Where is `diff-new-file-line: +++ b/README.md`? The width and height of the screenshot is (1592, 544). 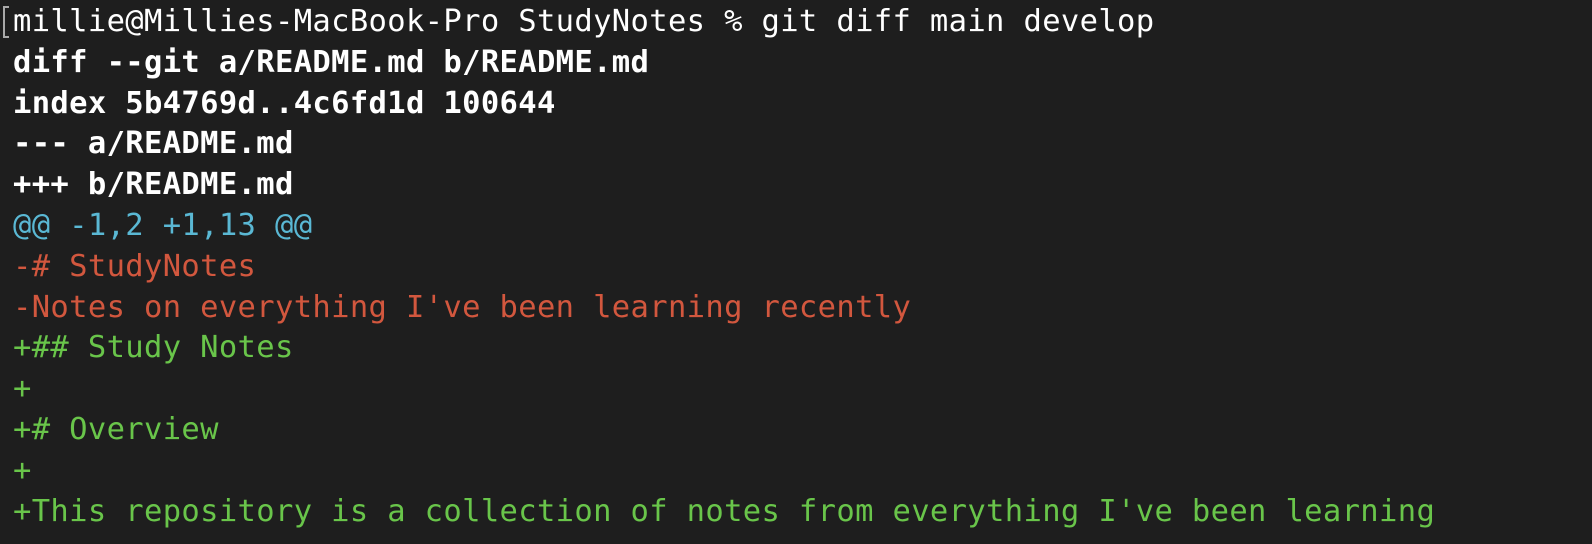 diff-new-file-line: +++ b/README.md is located at coordinates (153, 185).